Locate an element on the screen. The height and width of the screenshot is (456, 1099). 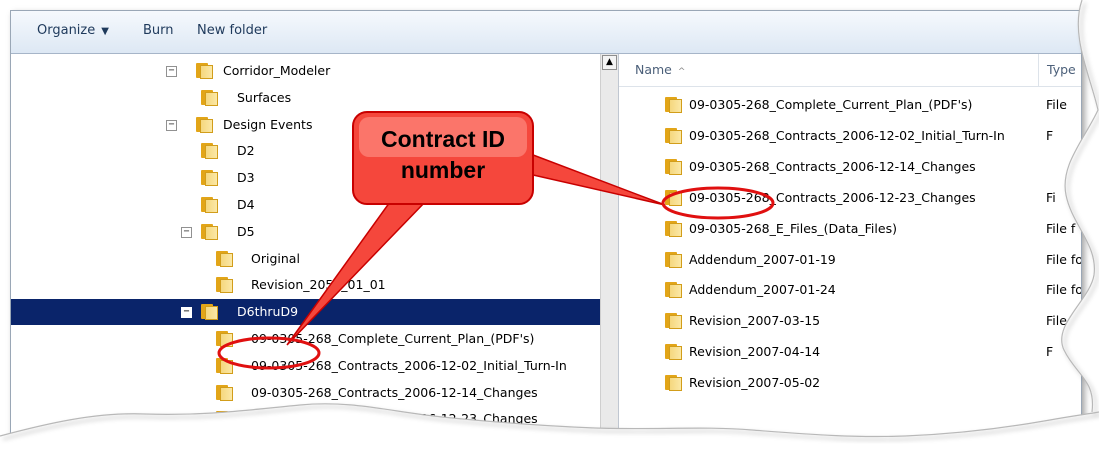
tree-item-label: D6thruD9 is located at coordinates (268, 312).